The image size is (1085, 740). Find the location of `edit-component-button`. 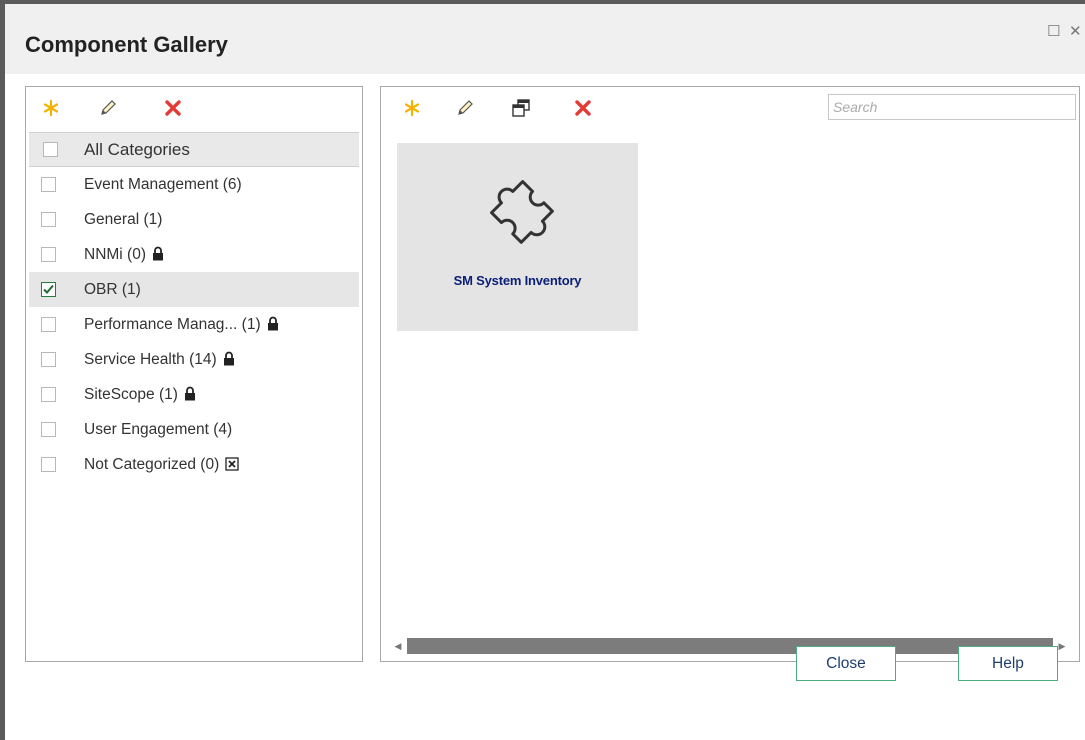

edit-component-button is located at coordinates (465, 108).